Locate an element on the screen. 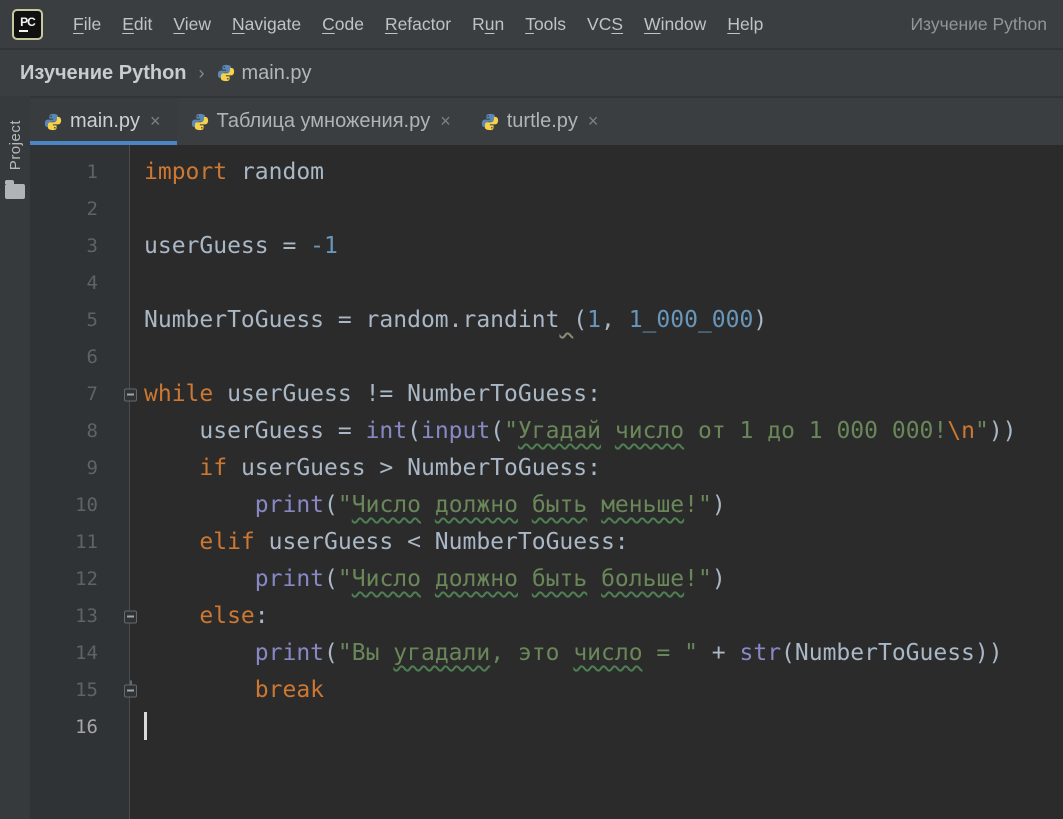 The width and height of the screenshot is (1063, 819). code-line: 7 while userGuess != NumberToGuess: is located at coordinates (546, 394).